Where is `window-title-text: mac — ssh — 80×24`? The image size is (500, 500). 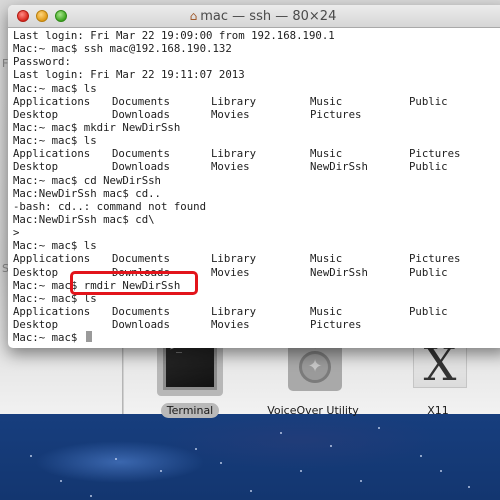
window-title-text: mac — ssh — 80×24 is located at coordinates (268, 16).